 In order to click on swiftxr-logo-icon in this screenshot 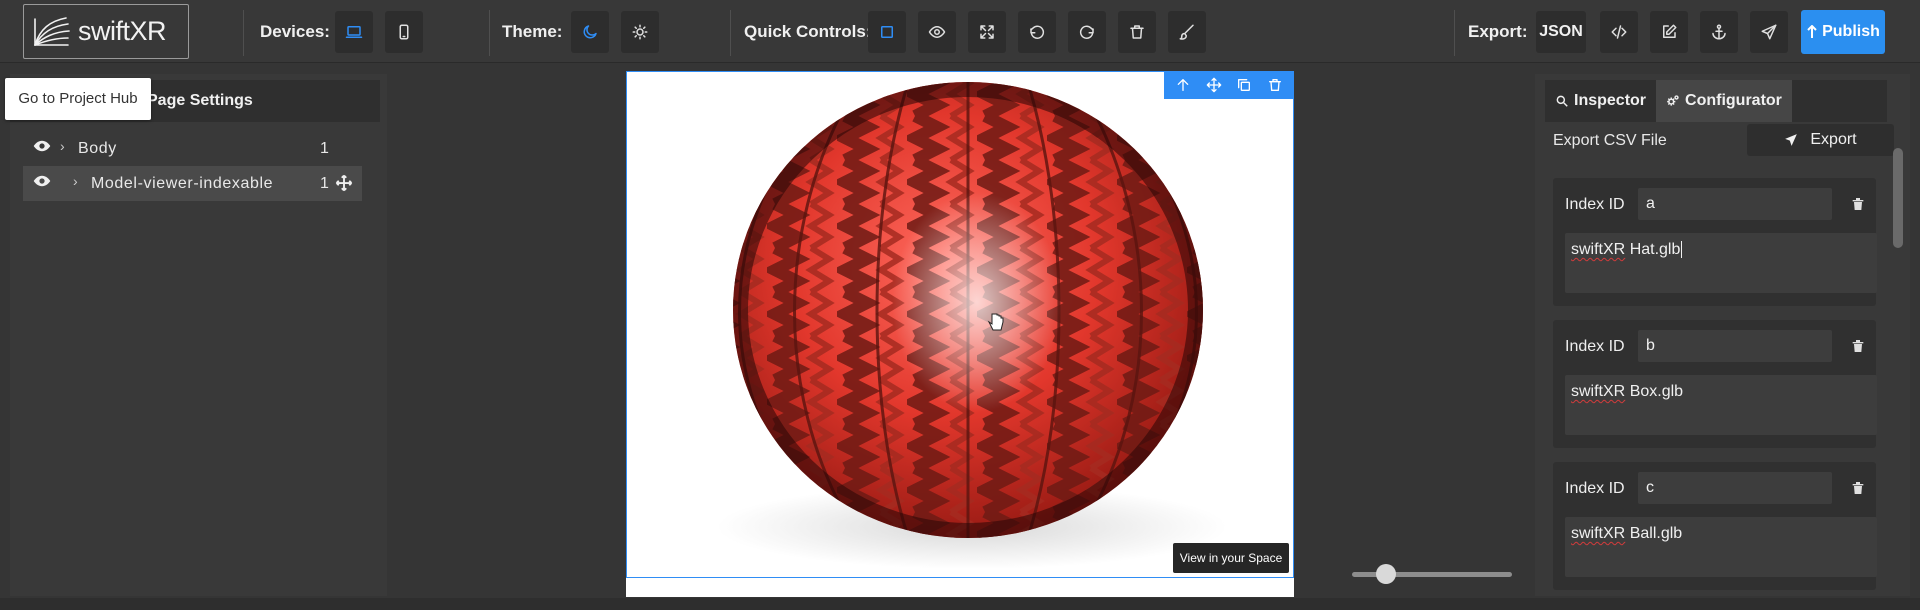, I will do `click(52, 31)`.